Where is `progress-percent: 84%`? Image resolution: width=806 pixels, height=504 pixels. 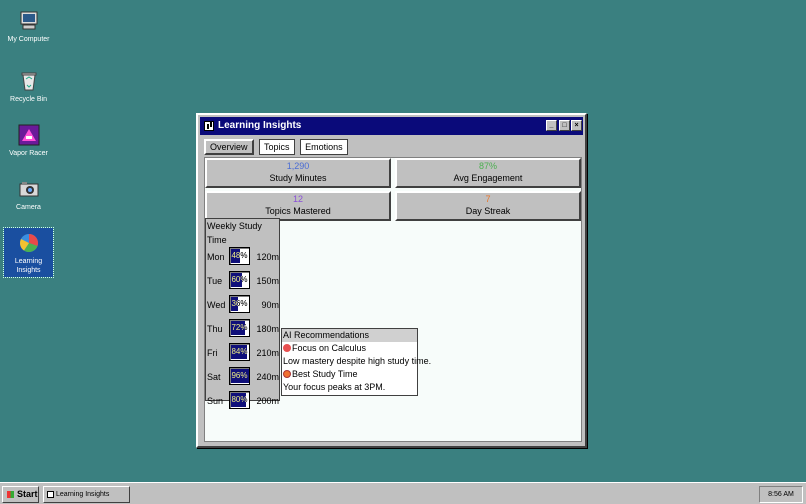 progress-percent: 84% is located at coordinates (239, 351).